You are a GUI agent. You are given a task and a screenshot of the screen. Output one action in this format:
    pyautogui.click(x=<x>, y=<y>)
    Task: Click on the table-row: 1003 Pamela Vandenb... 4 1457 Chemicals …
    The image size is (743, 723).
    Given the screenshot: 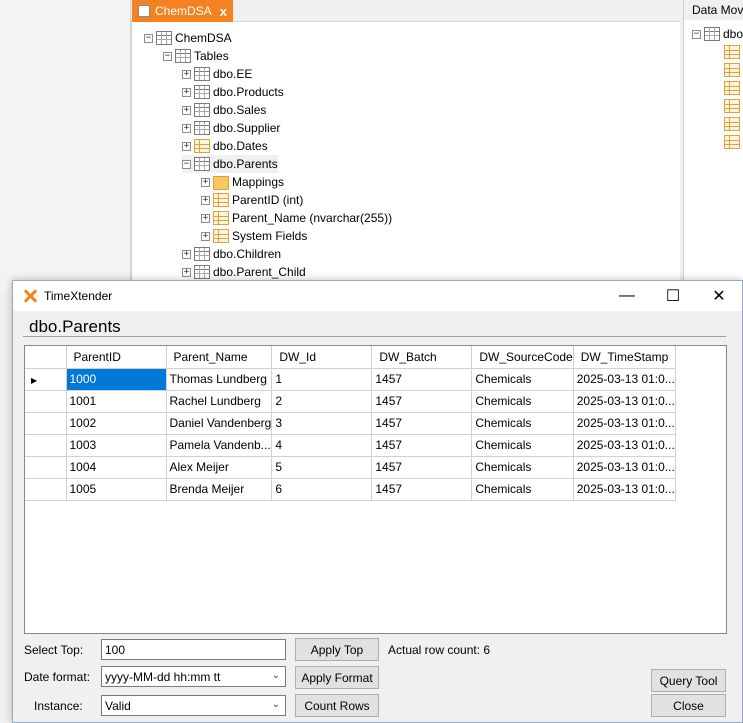 What is the action you would take?
    pyautogui.click(x=350, y=445)
    